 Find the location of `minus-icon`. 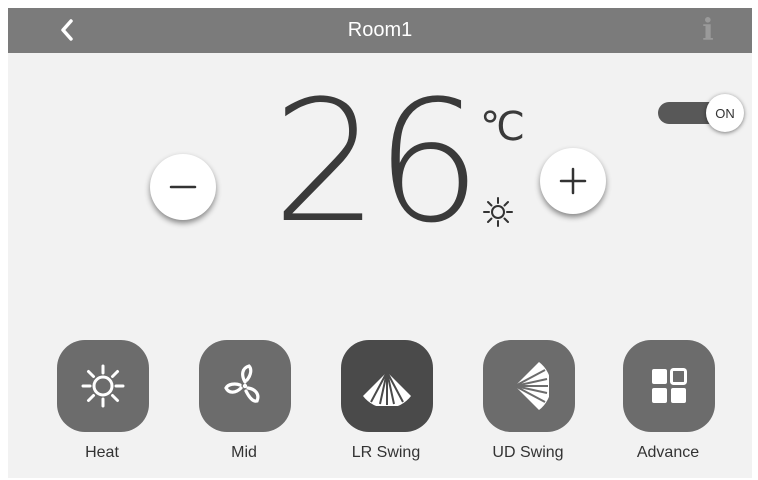

minus-icon is located at coordinates (183, 187).